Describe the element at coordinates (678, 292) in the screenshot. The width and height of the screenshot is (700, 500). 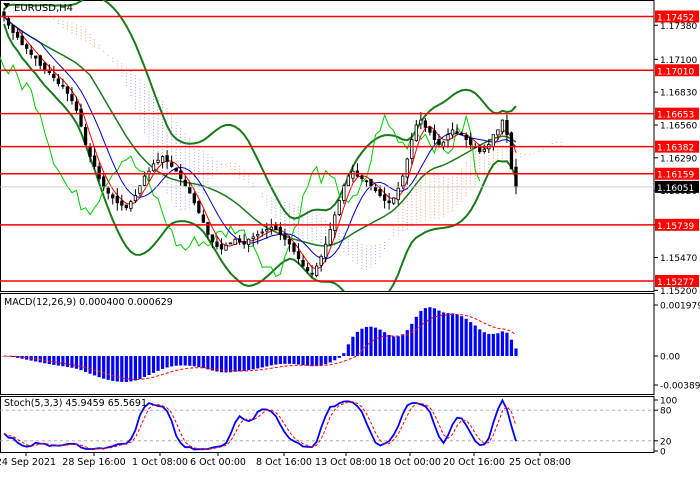
I see `y-tick-label: 1.15200` at that location.